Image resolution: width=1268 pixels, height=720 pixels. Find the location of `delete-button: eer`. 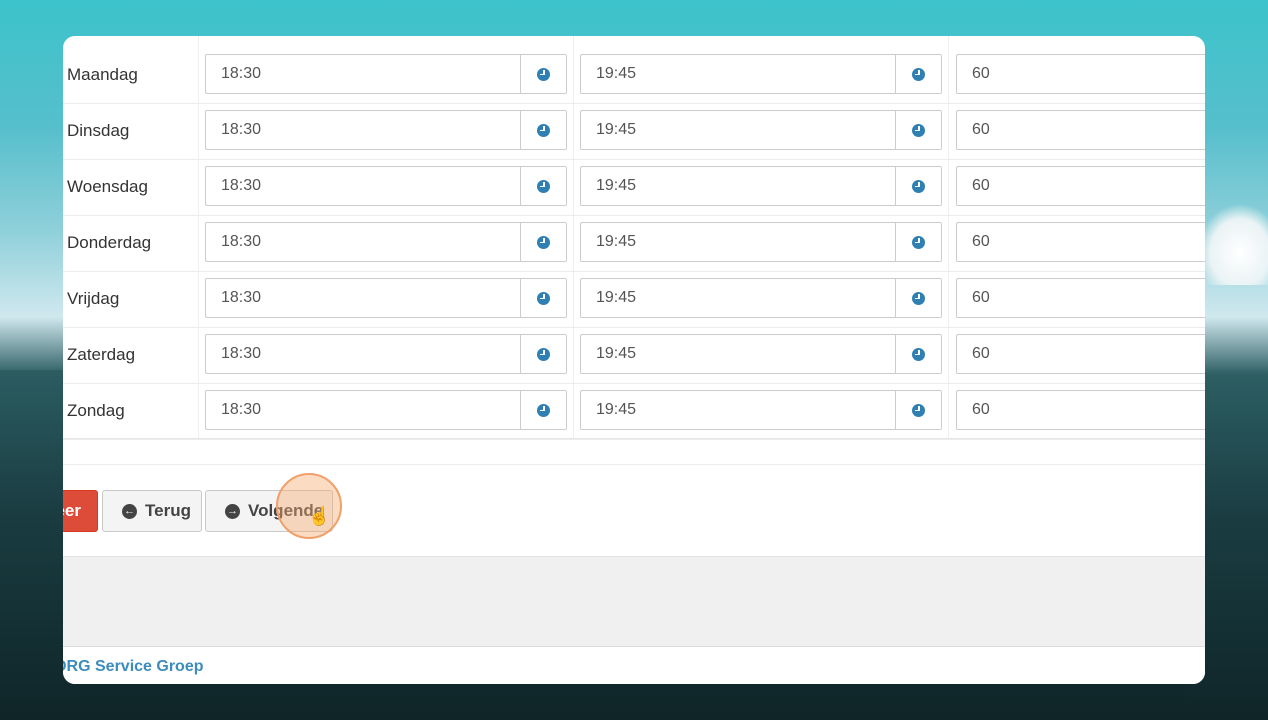

delete-button: eer is located at coordinates (80, 511).